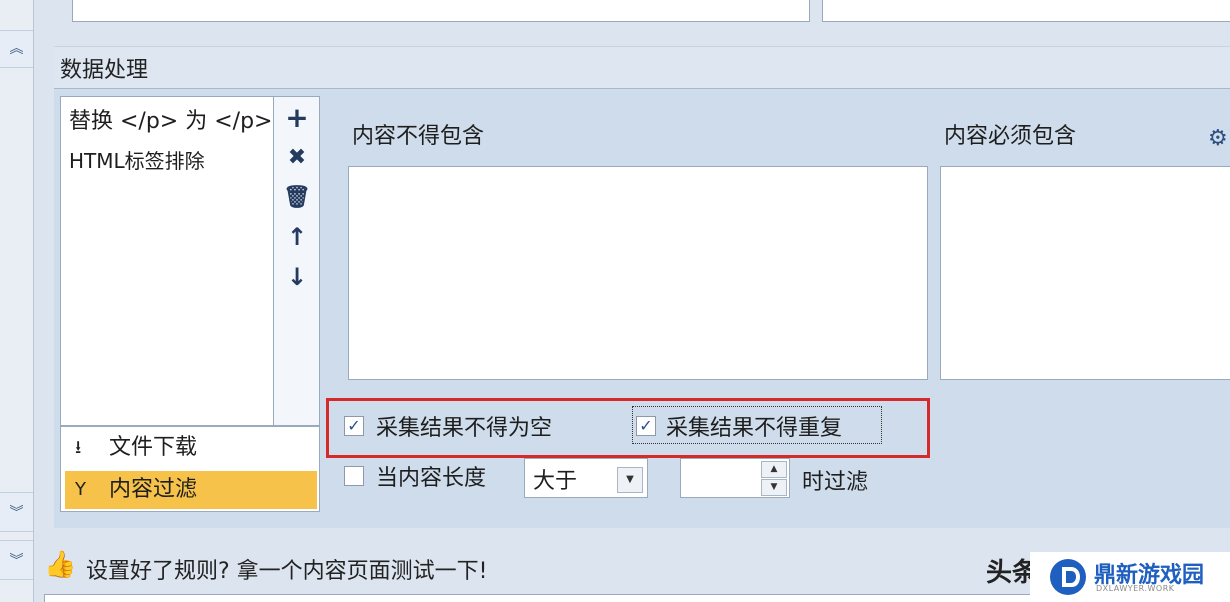 The width and height of the screenshot is (1230, 602). I want to click on mode-file-download: ⭳ 文件下载, so click(191, 448).